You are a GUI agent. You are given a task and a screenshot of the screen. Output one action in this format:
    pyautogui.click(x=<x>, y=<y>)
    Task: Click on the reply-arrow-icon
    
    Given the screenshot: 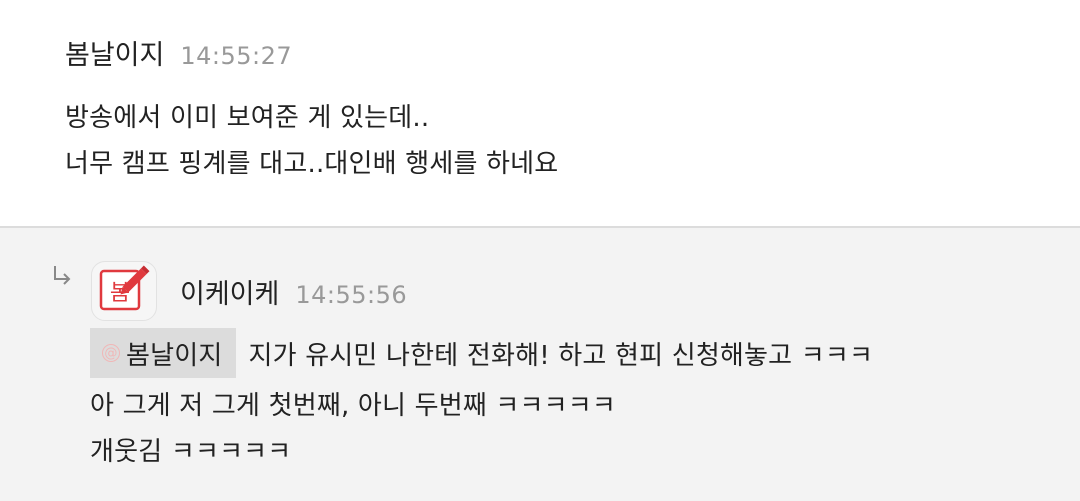 What is the action you would take?
    pyautogui.click(x=62, y=275)
    